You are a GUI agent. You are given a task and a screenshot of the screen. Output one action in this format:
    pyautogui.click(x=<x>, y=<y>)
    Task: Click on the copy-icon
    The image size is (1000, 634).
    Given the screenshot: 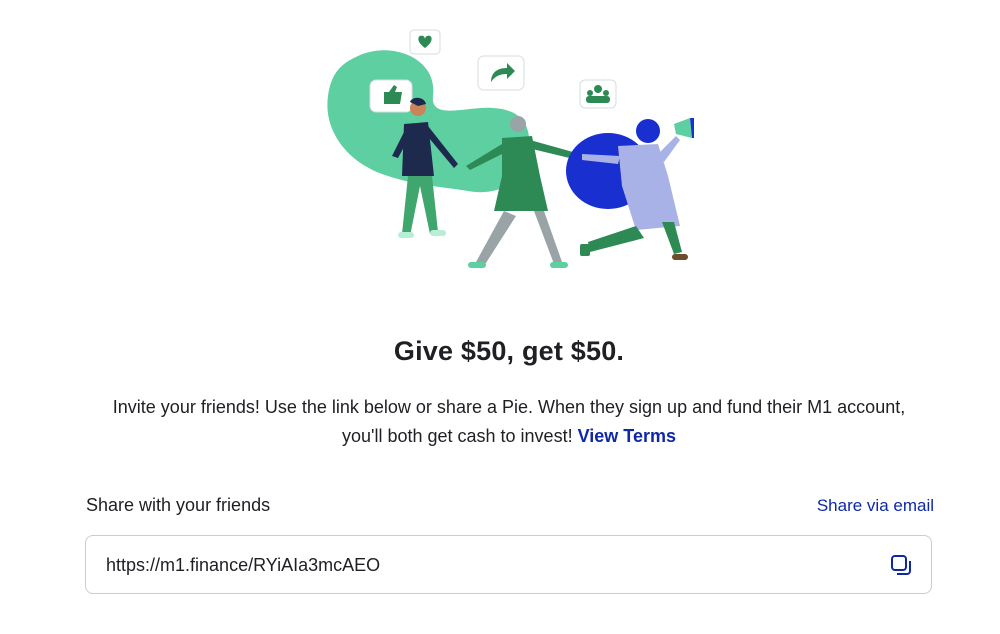 What is the action you would take?
    pyautogui.click(x=901, y=565)
    